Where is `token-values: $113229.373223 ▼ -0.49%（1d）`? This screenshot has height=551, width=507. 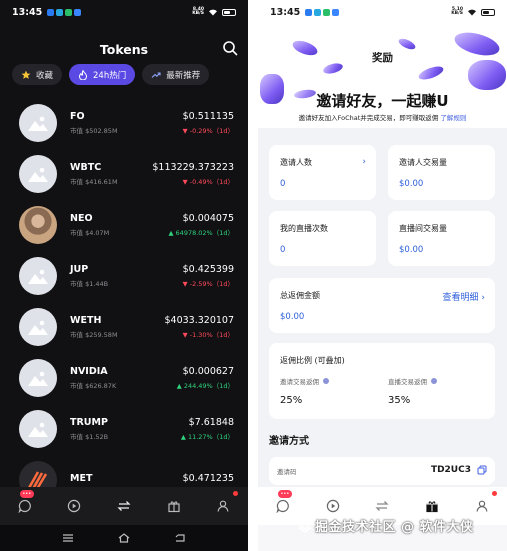 token-values: $113229.373223 ▼ -0.49%（1d） is located at coordinates (193, 174).